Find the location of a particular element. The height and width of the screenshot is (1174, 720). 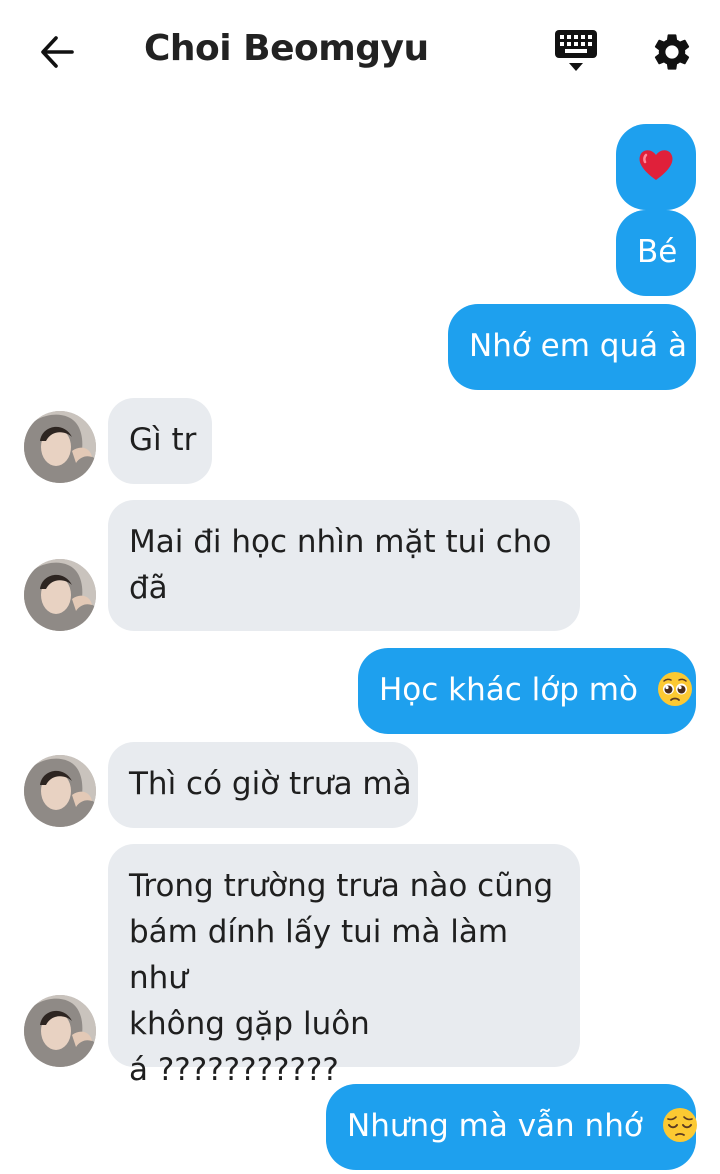

incoming-message-bubble: Mai đi học nhìn mặt tui cho đã is located at coordinates (344, 565).